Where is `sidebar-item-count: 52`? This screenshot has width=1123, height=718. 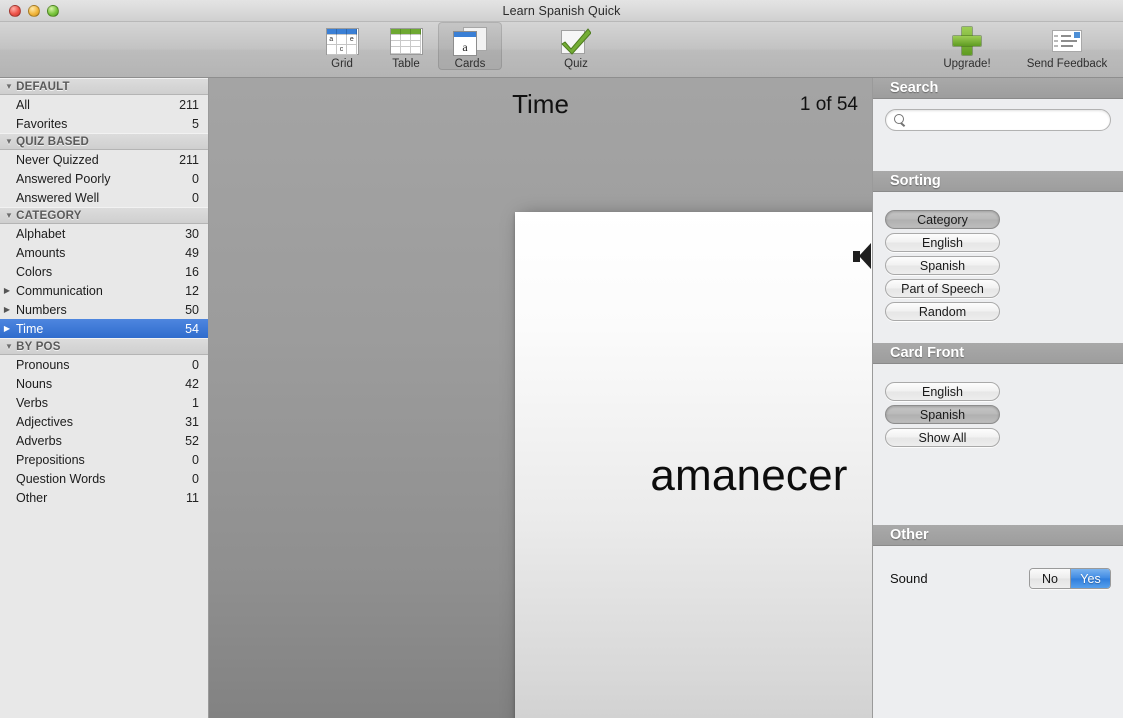 sidebar-item-count: 52 is located at coordinates (192, 440).